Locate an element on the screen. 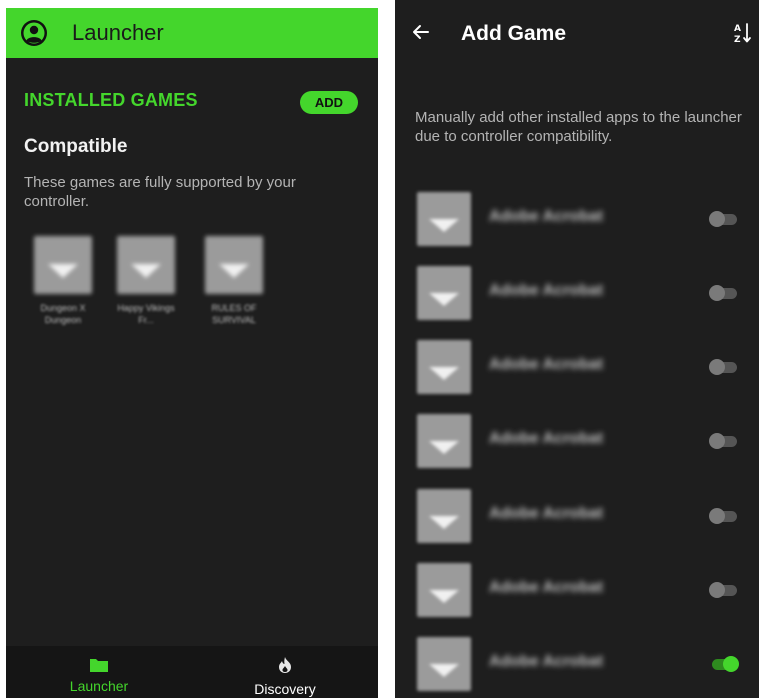 Image resolution: width=759 pixels, height=698 pixels. nav-label-discovery: Discovery is located at coordinates (285, 689).